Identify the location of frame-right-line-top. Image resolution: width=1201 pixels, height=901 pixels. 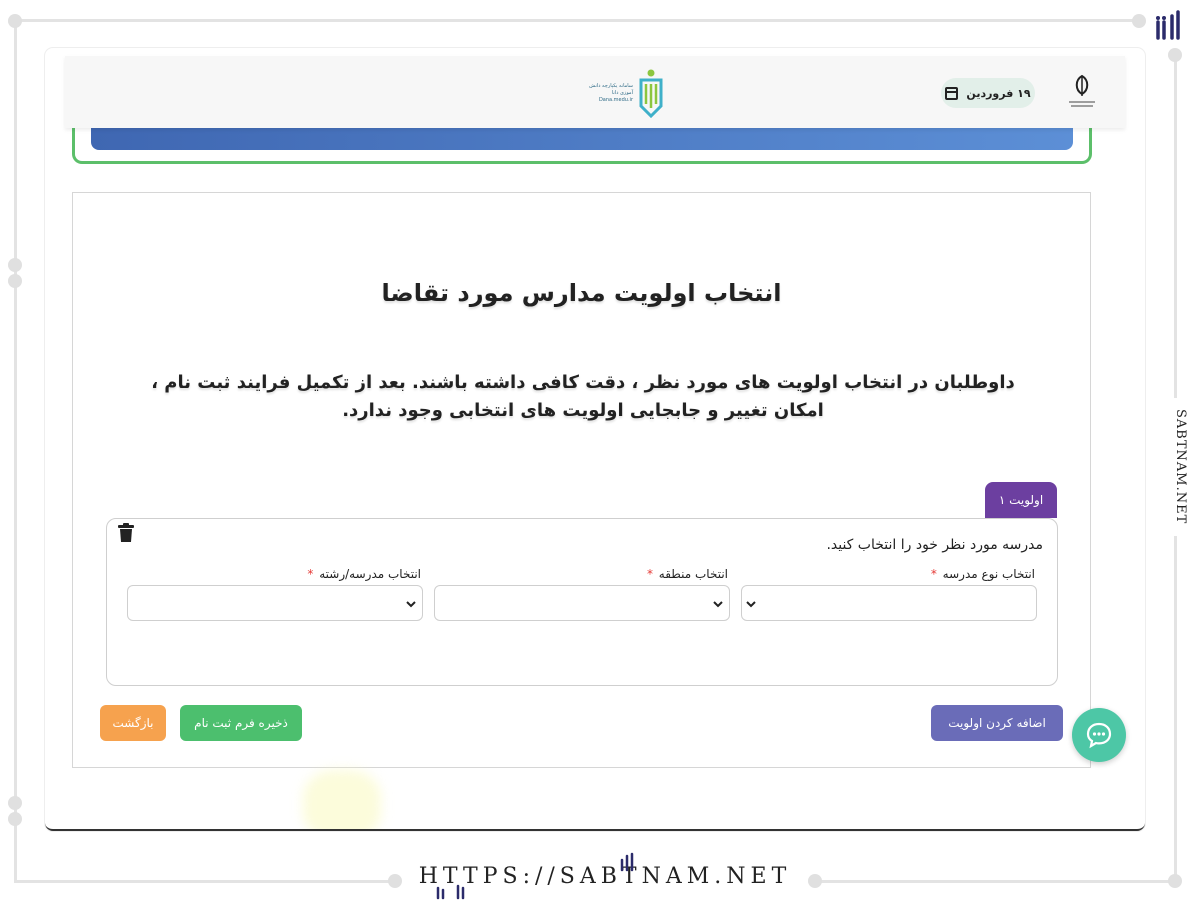
(1175, 224).